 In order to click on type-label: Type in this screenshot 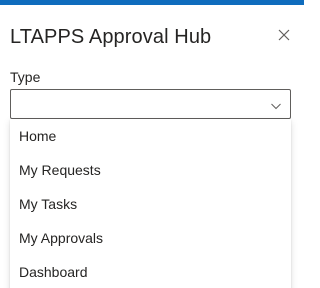, I will do `click(25, 77)`.